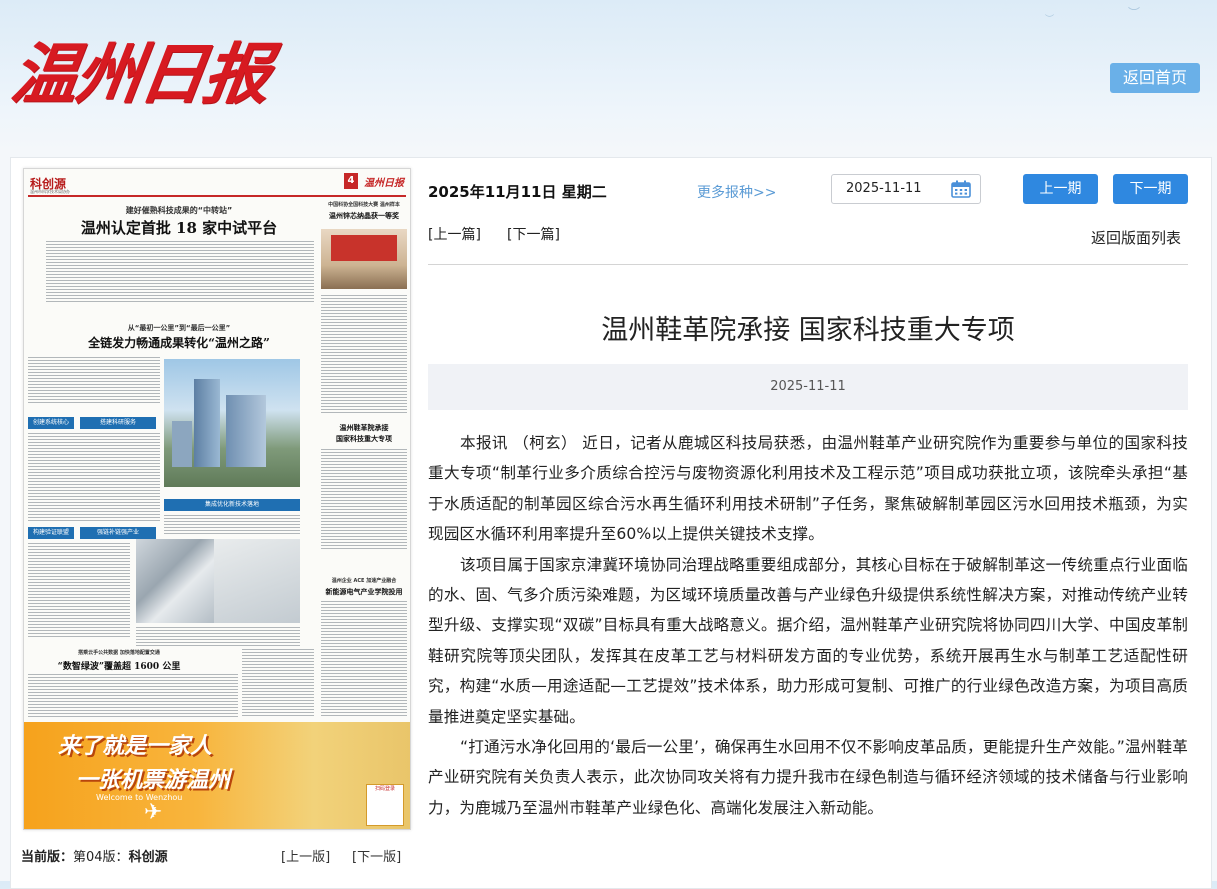 The width and height of the screenshot is (1217, 889). Describe the element at coordinates (47, 857) in the screenshot. I see `current-page-label: 当前版：` at that location.